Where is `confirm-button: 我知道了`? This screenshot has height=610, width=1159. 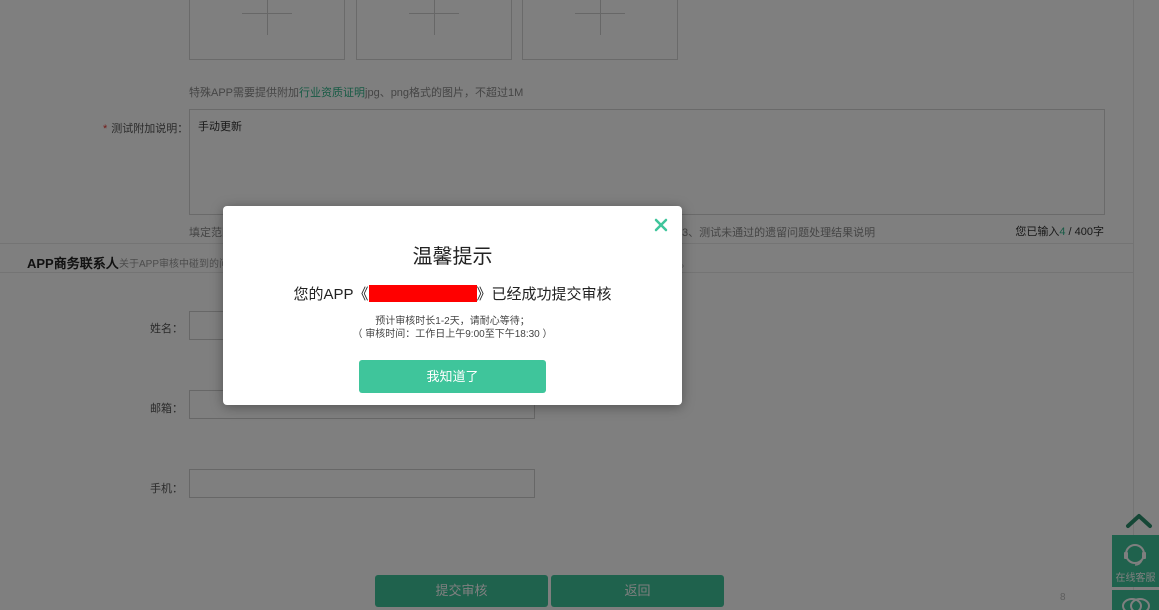
confirm-button: 我知道了 is located at coordinates (452, 376).